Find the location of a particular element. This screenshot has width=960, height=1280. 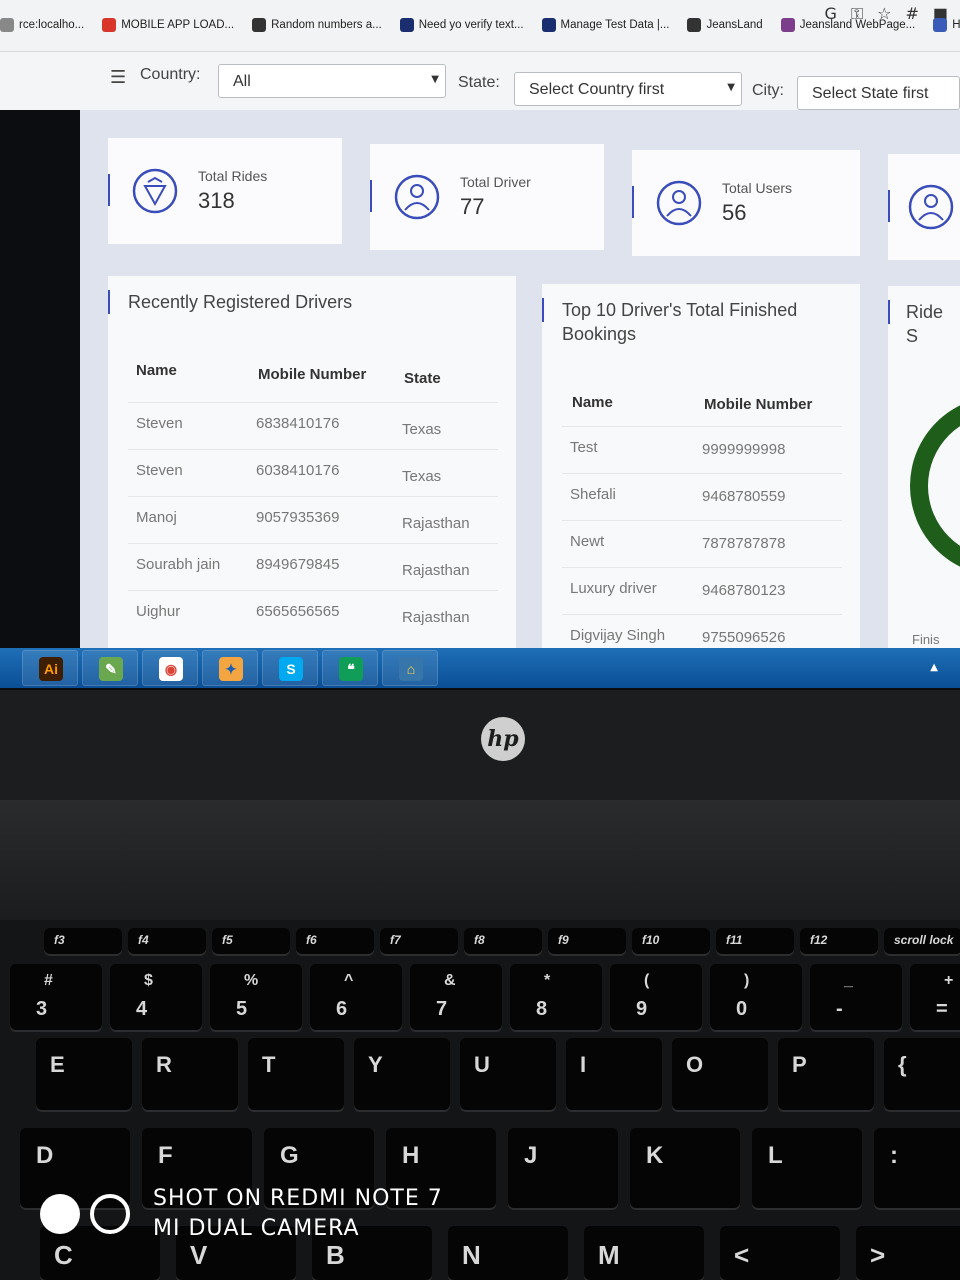

number-key: % 5 is located at coordinates (256, 997).